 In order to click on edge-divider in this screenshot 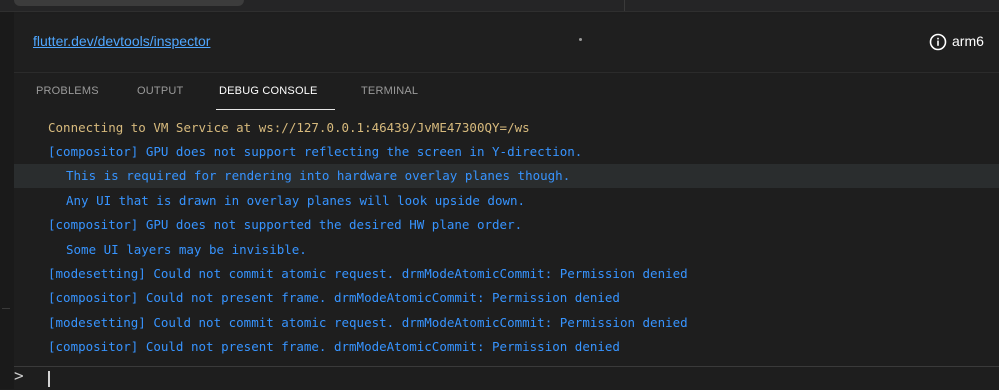, I will do `click(6, 308)`.